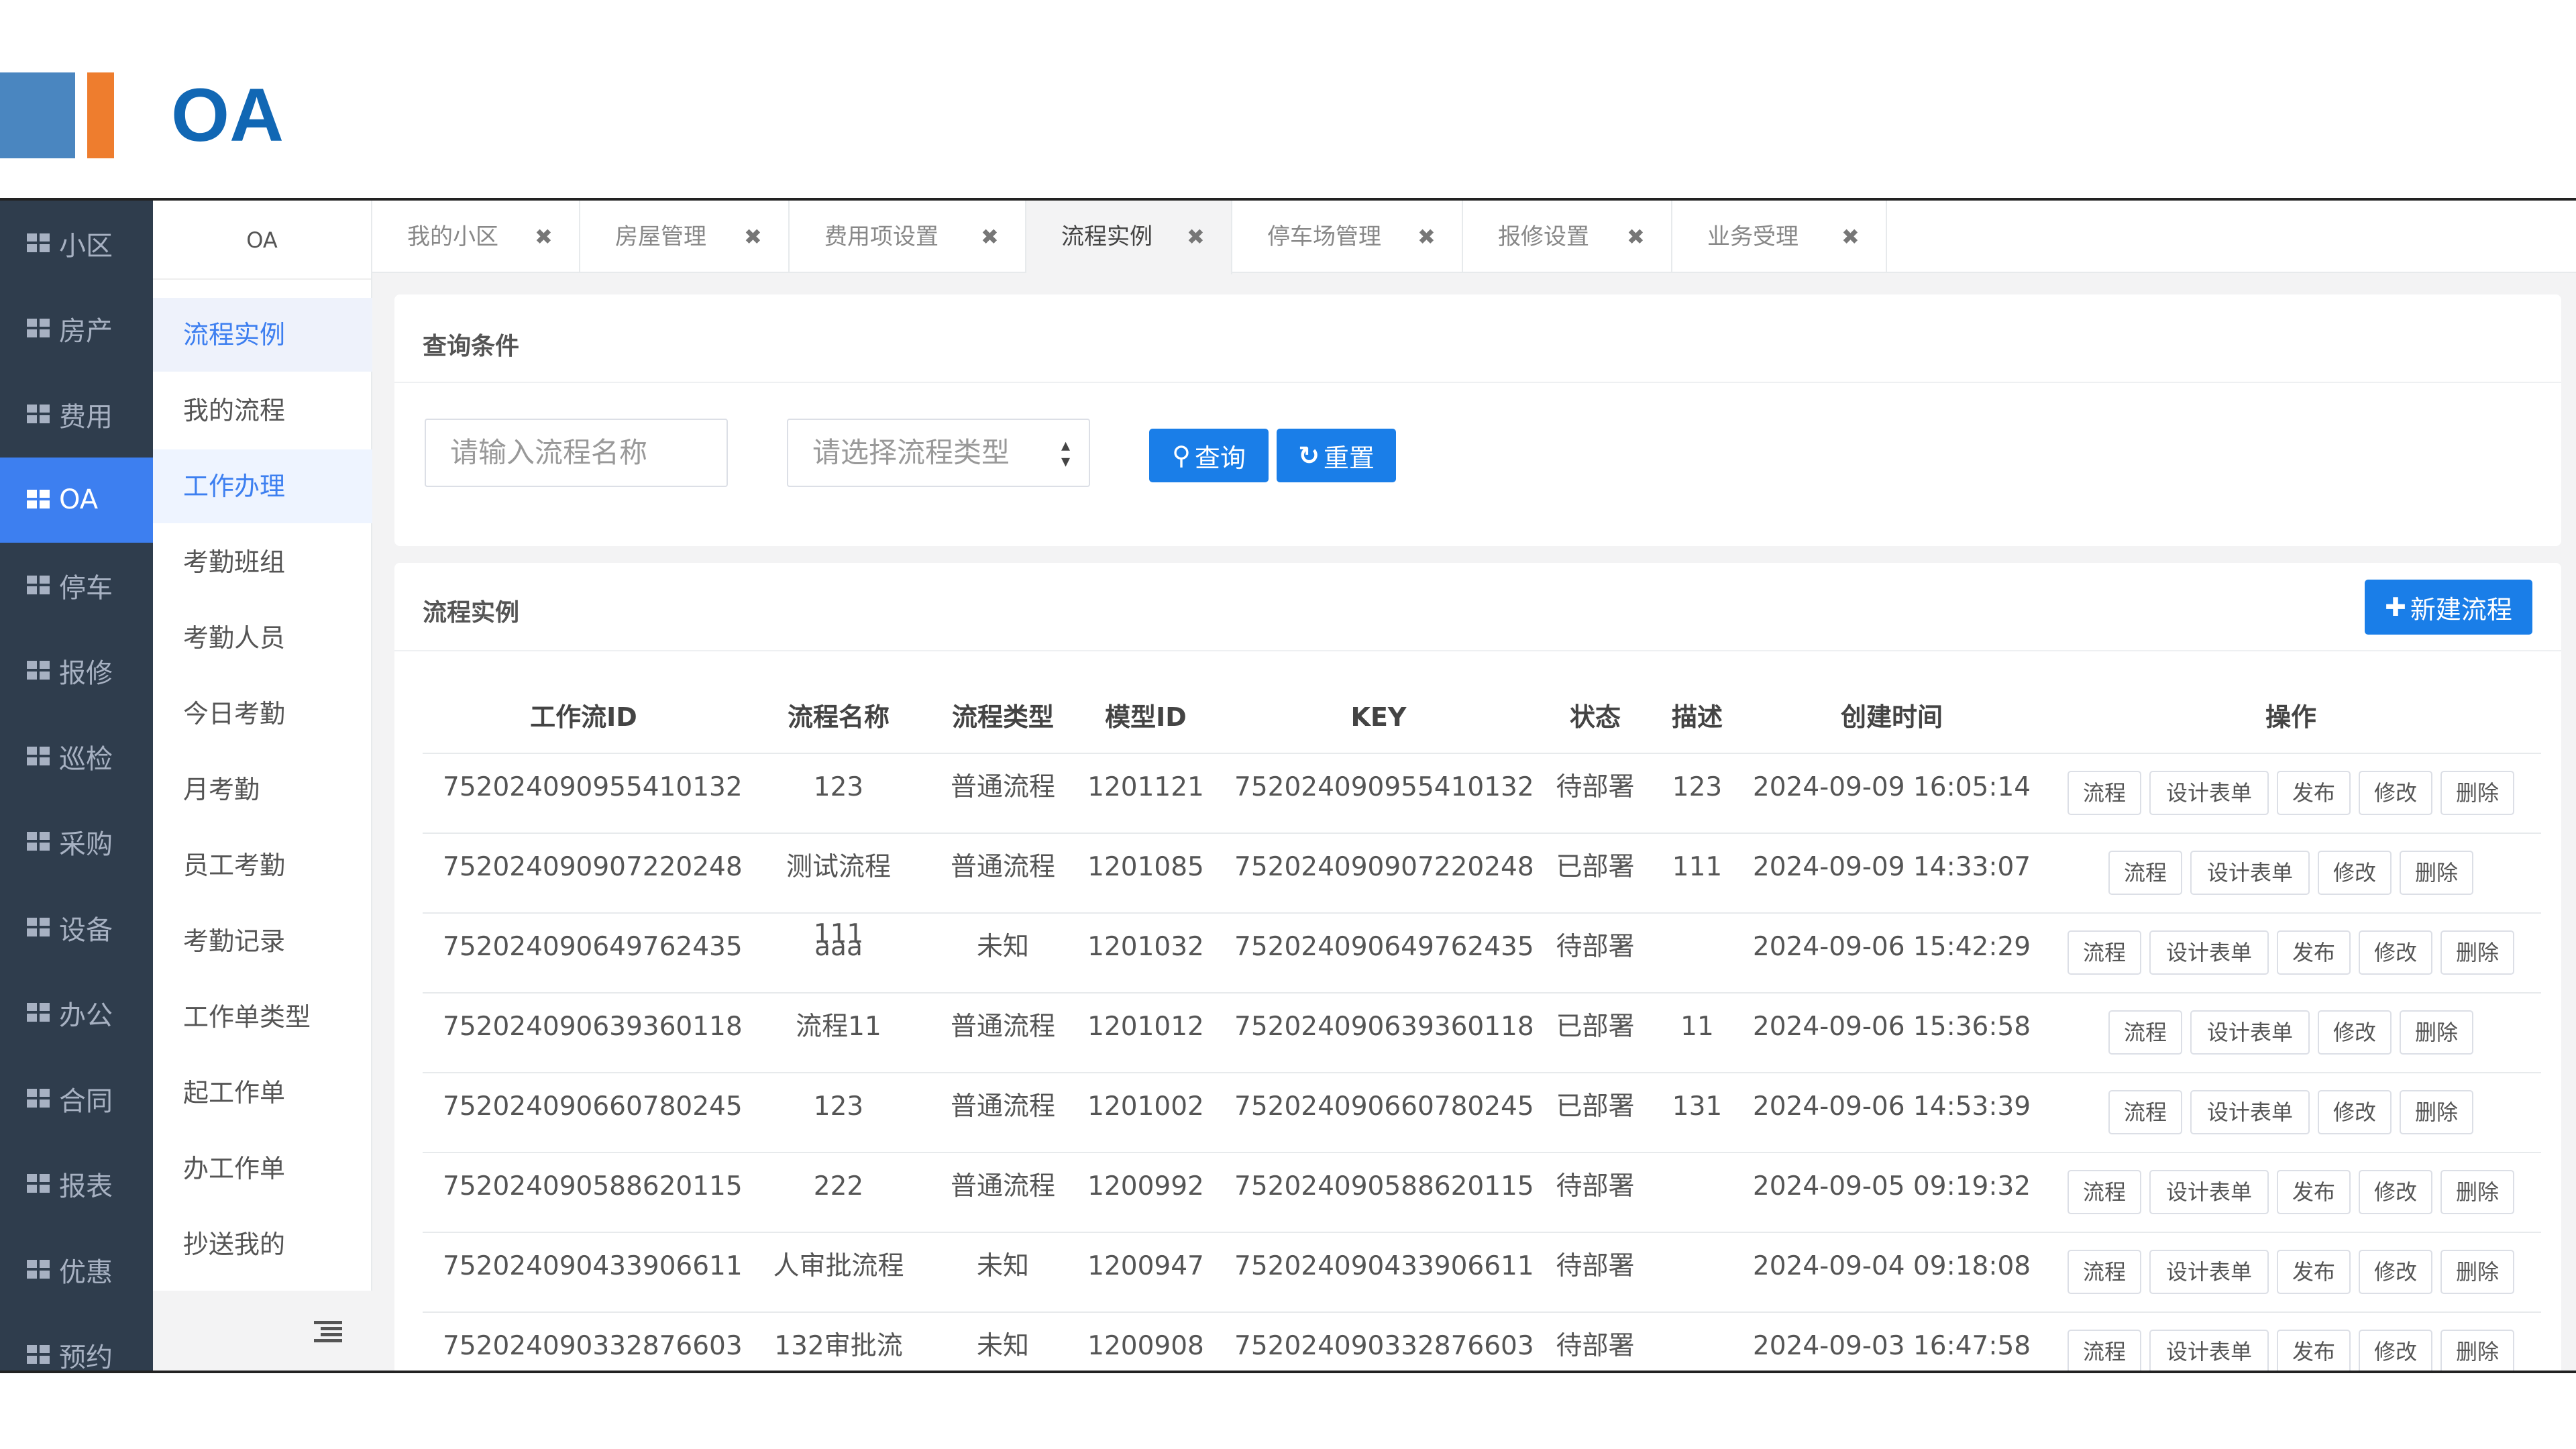 Image resolution: width=2576 pixels, height=1449 pixels. I want to click on submenu-item-0: 流程实例, so click(262, 335).